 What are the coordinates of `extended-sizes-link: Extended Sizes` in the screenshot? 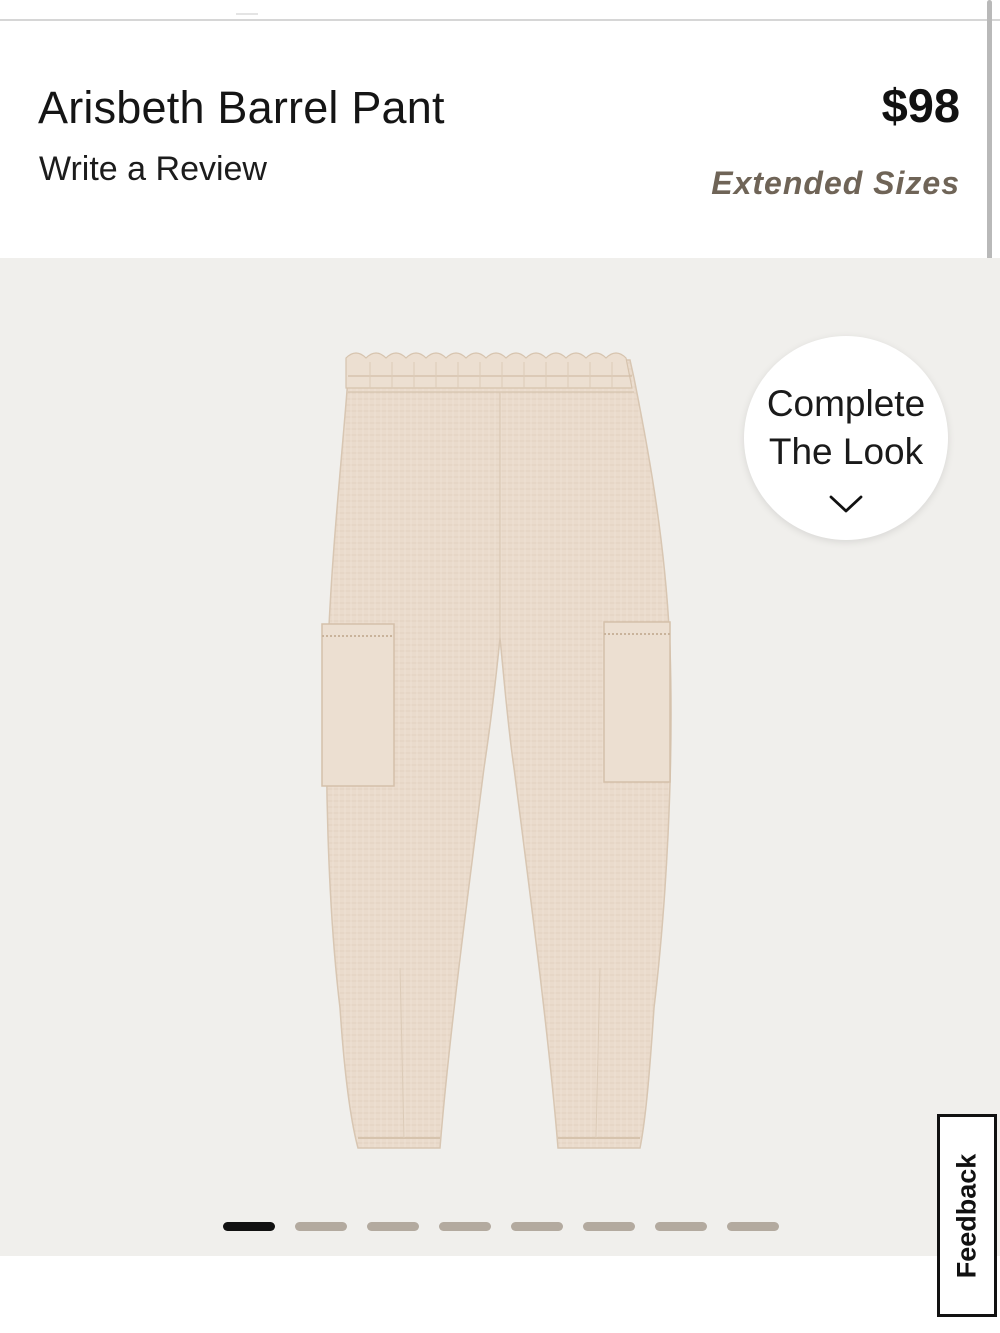 It's located at (835, 183).